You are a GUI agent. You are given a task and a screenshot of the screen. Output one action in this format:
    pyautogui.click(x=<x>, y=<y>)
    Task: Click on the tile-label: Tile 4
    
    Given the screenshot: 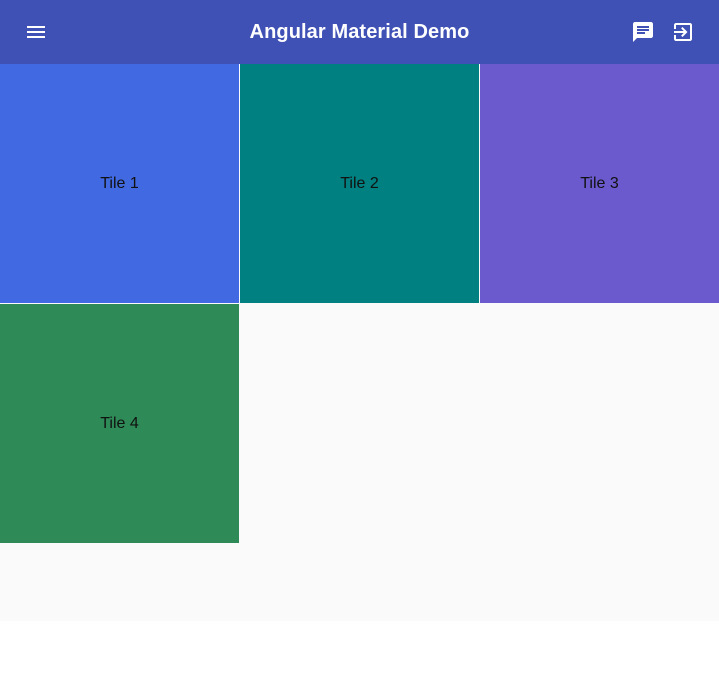 What is the action you would take?
    pyautogui.click(x=119, y=423)
    